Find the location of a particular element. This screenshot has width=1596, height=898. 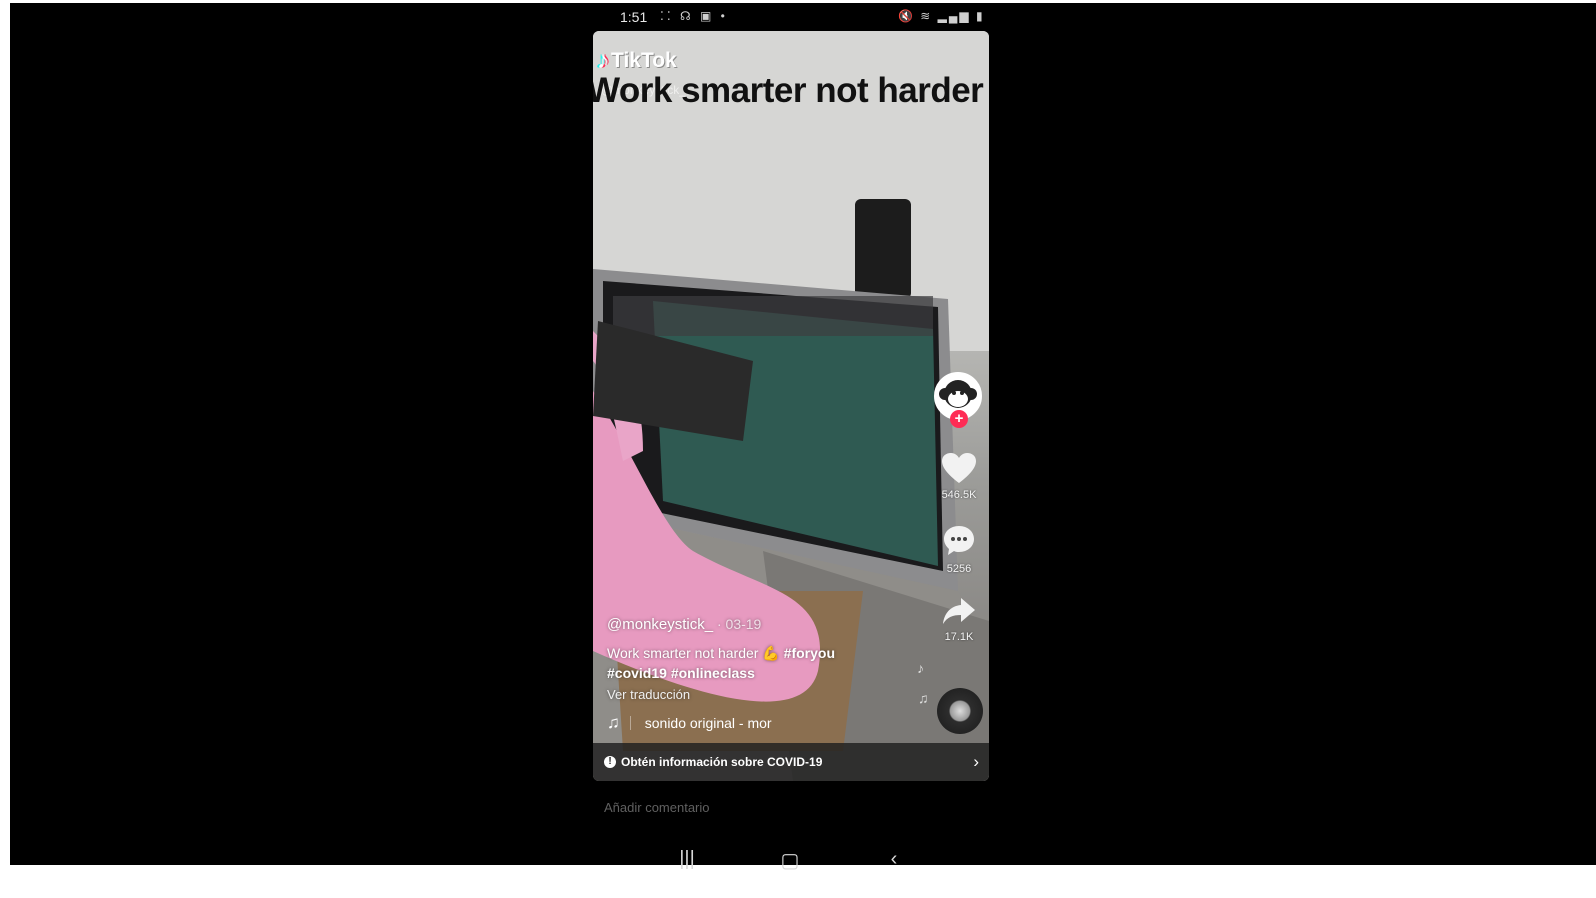

status-system-icons: 🔇 ≋ ▂▄▆ ▮ is located at coordinates (941, 16).